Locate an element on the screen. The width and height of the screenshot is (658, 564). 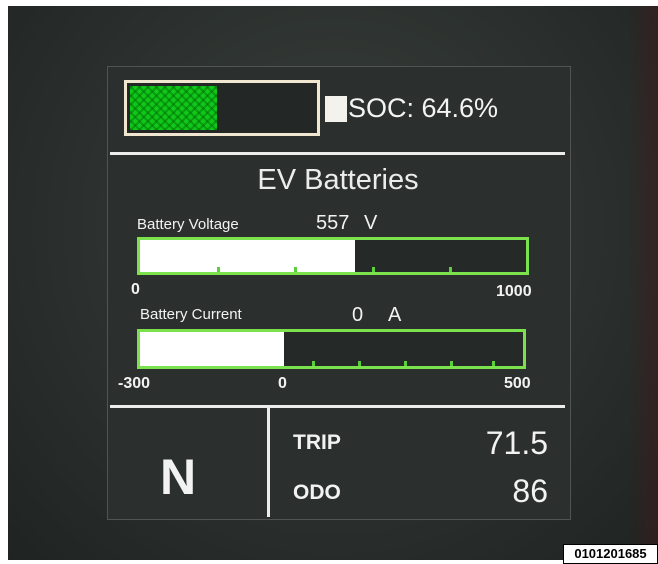
voltage-value: 557 is located at coordinates (333, 223).